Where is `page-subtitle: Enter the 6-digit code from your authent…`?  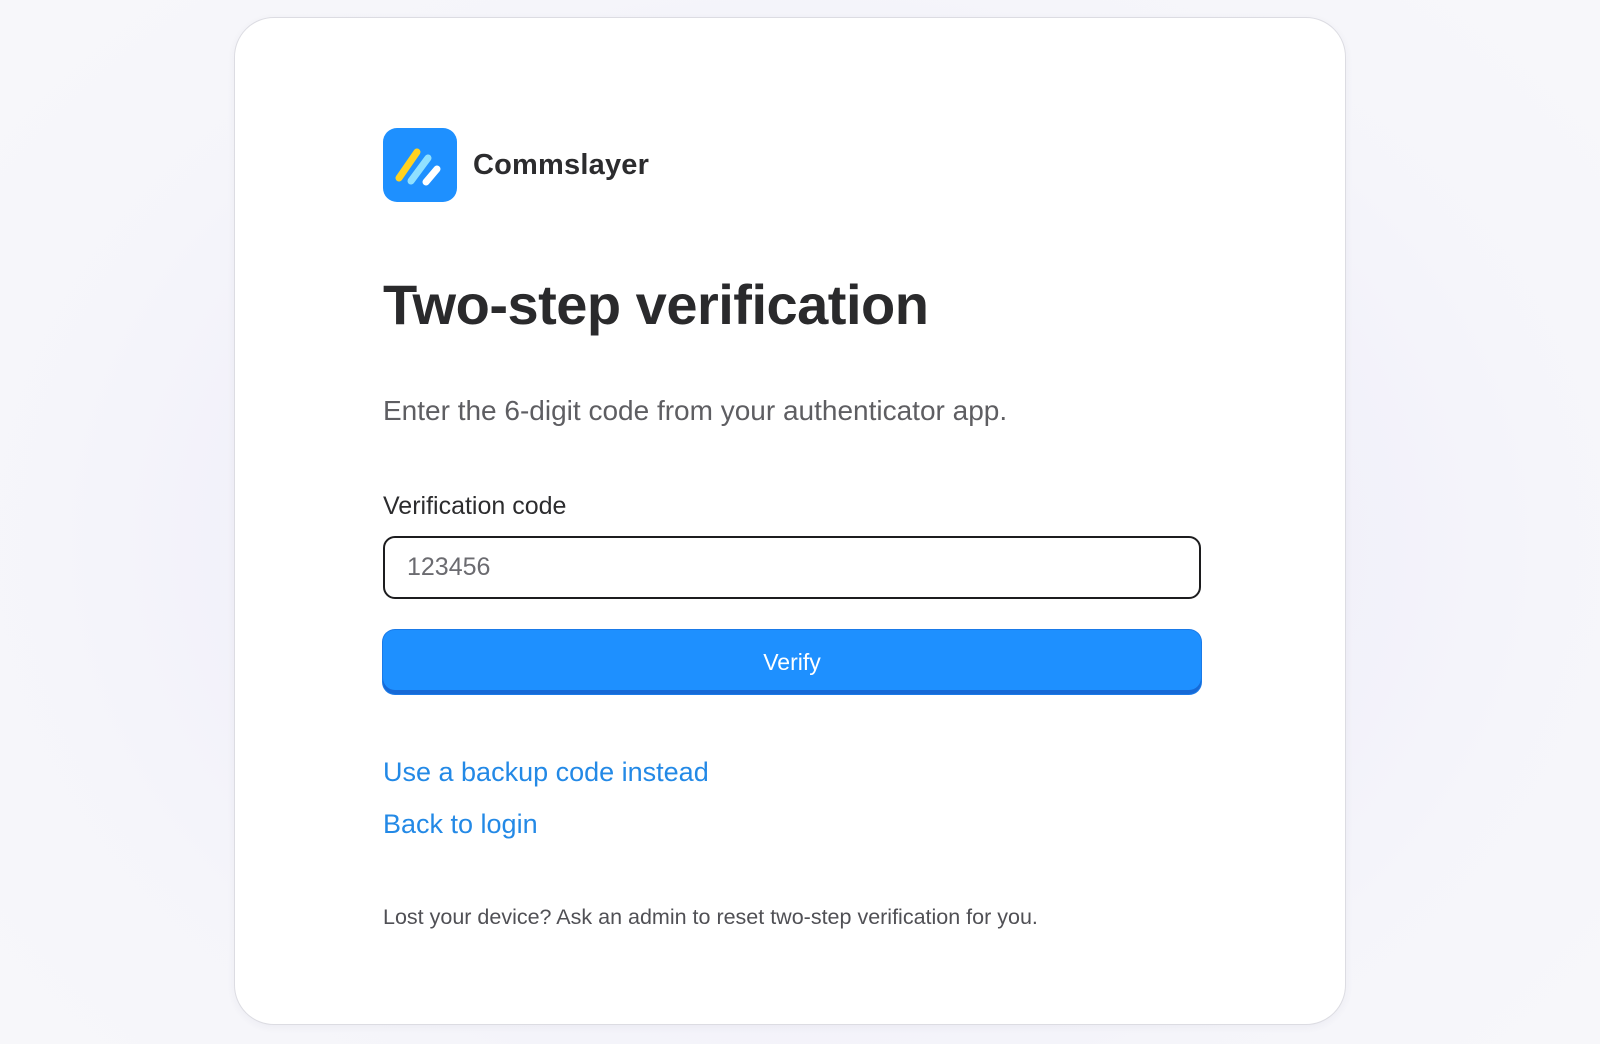 page-subtitle: Enter the 6-digit code from your authent… is located at coordinates (695, 410).